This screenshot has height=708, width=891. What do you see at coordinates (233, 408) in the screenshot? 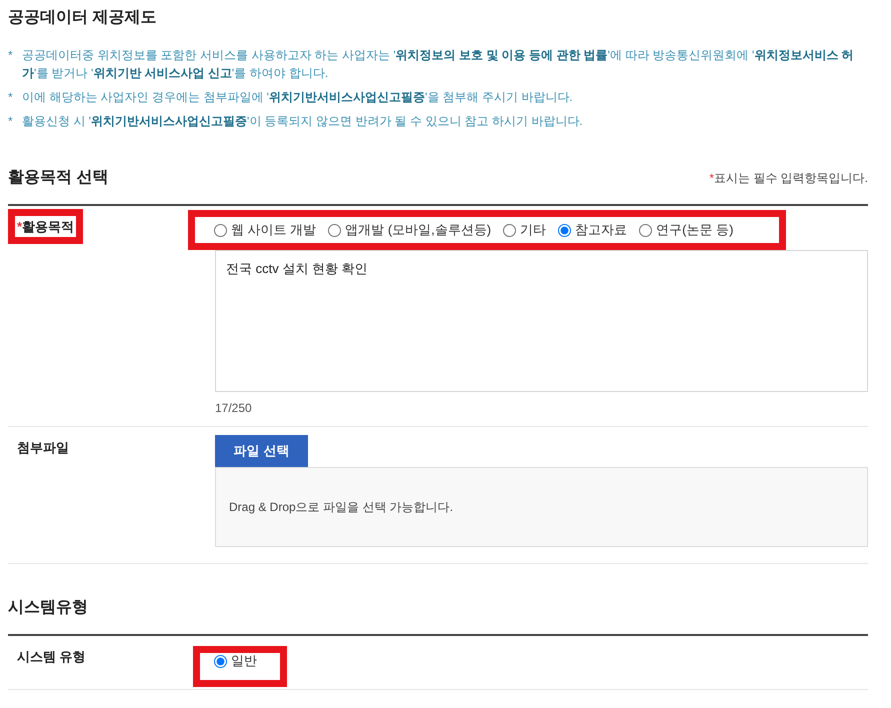
I see `character-counter: 17/250` at bounding box center [233, 408].